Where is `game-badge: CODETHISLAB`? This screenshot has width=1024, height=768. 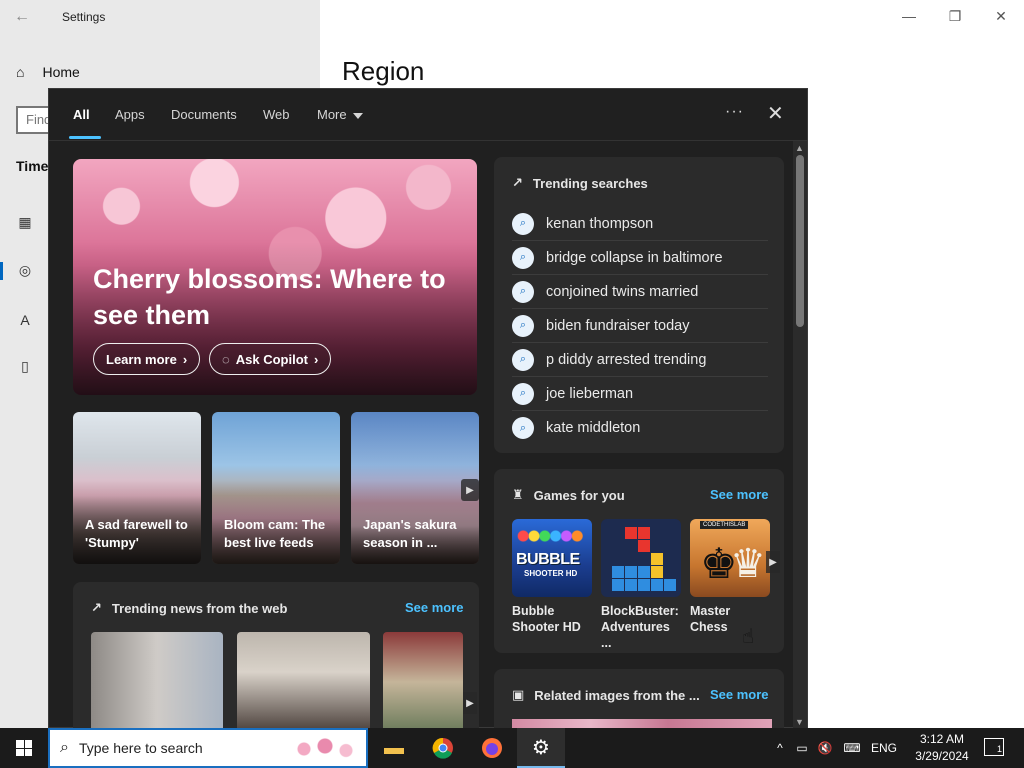 game-badge: CODETHISLAB is located at coordinates (724, 525).